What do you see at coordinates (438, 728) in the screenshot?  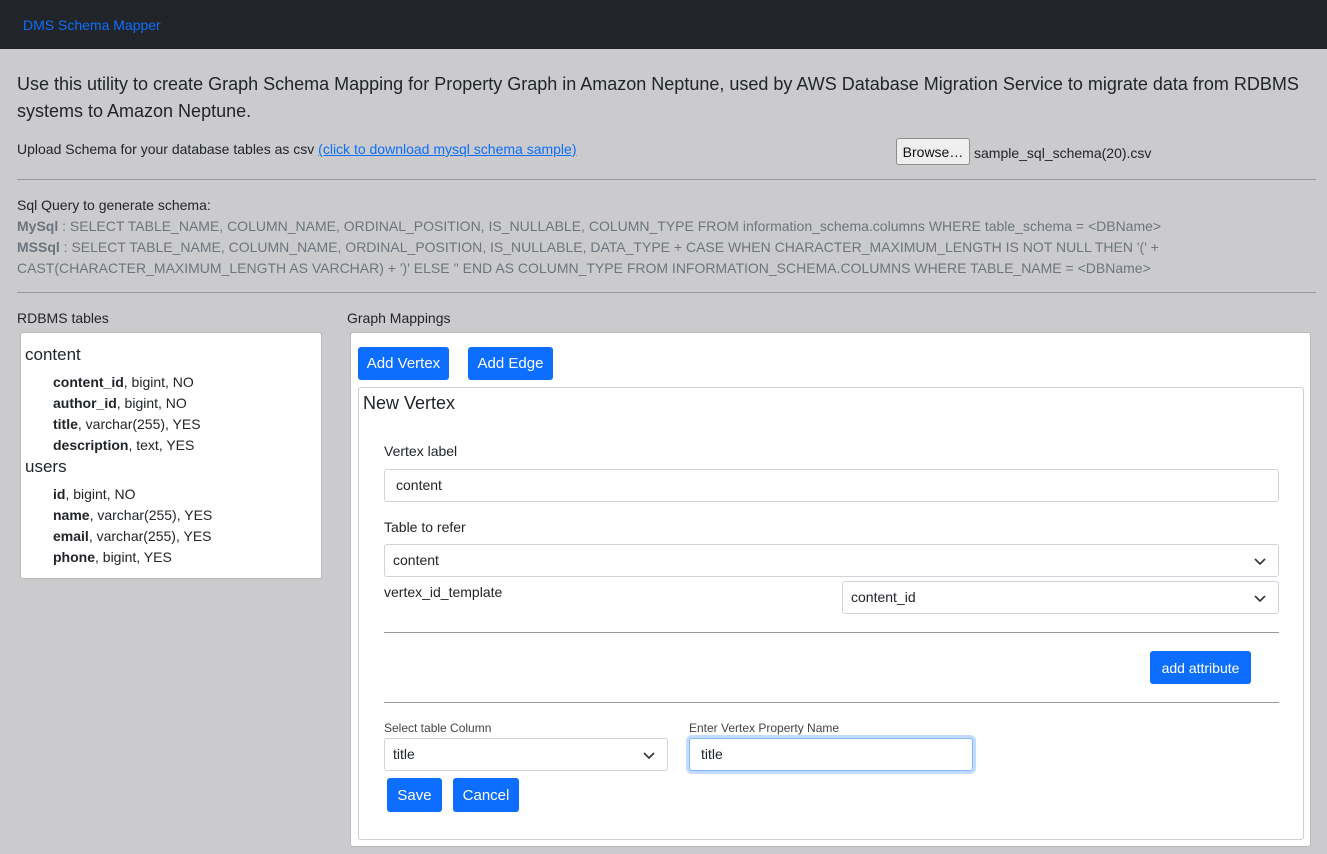 I see `select-column-label: Select table Column` at bounding box center [438, 728].